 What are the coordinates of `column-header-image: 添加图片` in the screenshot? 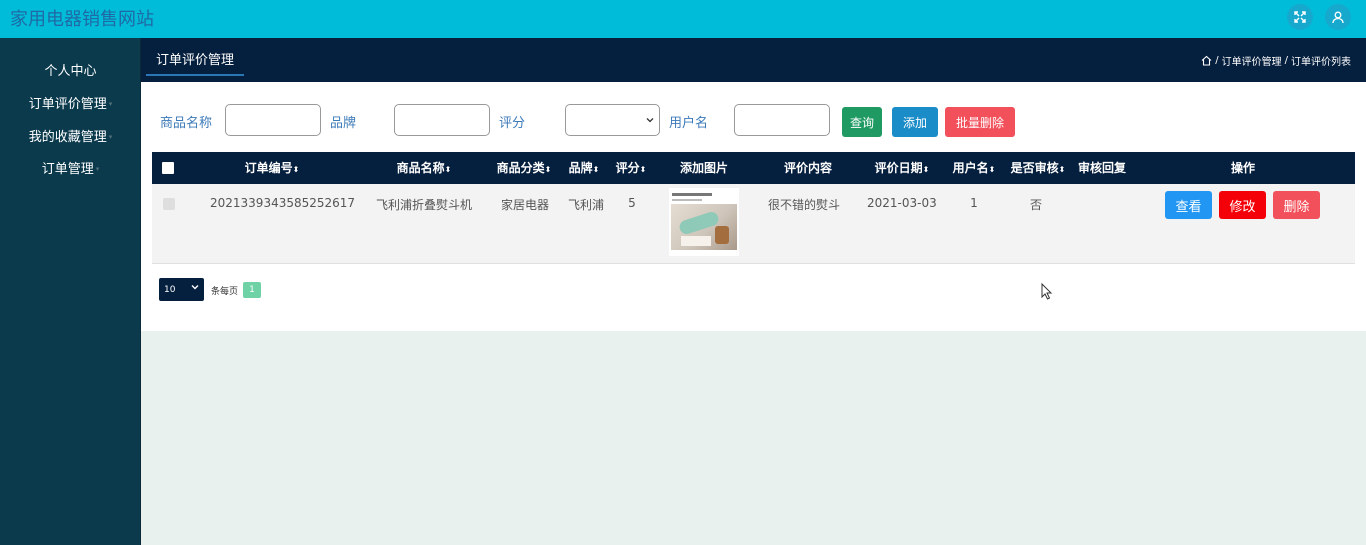 It's located at (703, 168).